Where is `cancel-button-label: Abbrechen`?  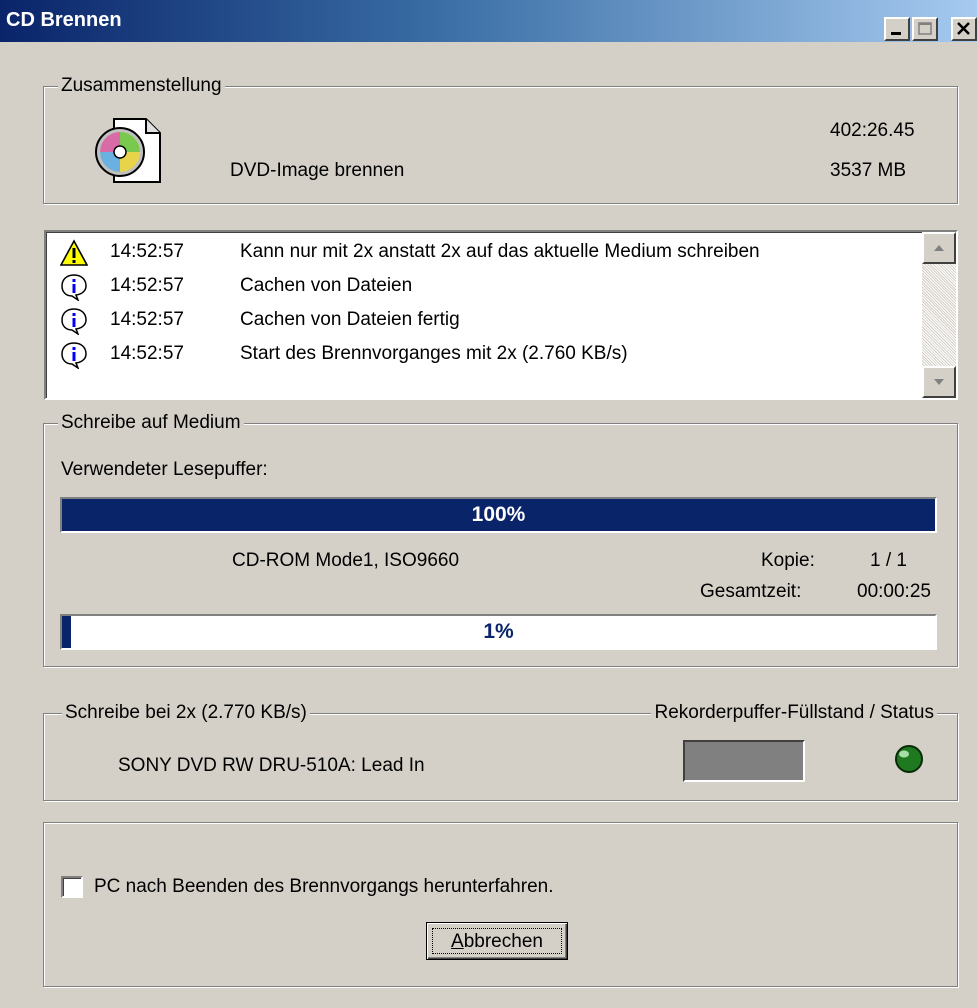
cancel-button-label: Abbrechen is located at coordinates (497, 941).